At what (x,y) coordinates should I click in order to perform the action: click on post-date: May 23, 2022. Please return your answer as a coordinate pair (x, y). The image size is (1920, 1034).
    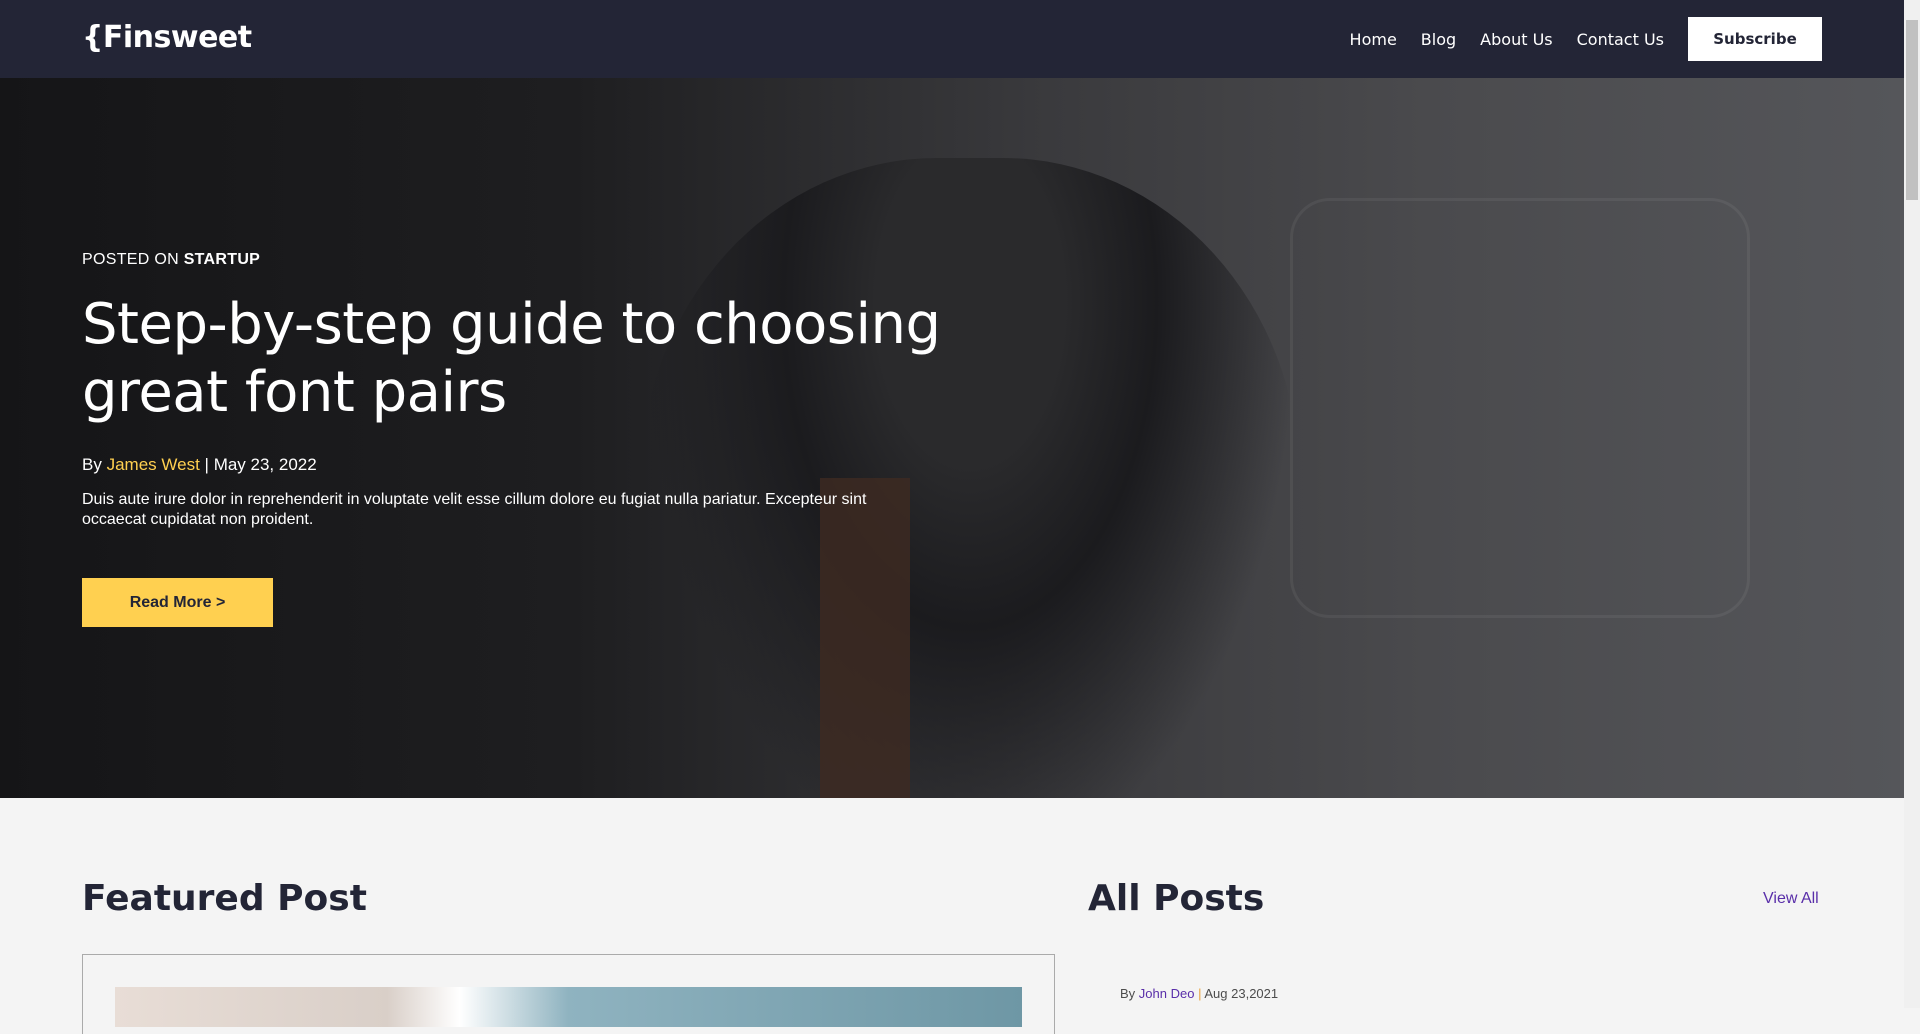
    Looking at the image, I should click on (265, 464).